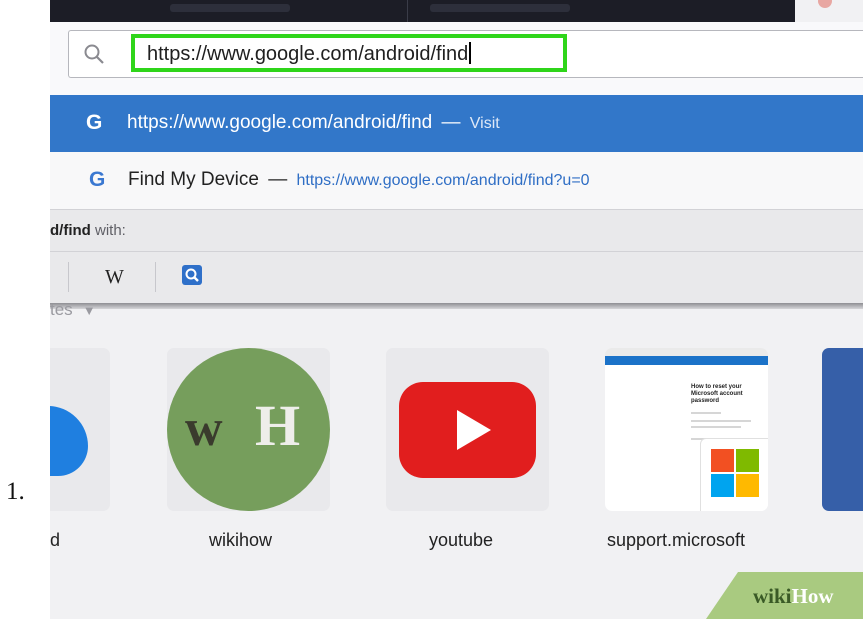 The image size is (863, 619). I want to click on text-caret, so click(470, 53).